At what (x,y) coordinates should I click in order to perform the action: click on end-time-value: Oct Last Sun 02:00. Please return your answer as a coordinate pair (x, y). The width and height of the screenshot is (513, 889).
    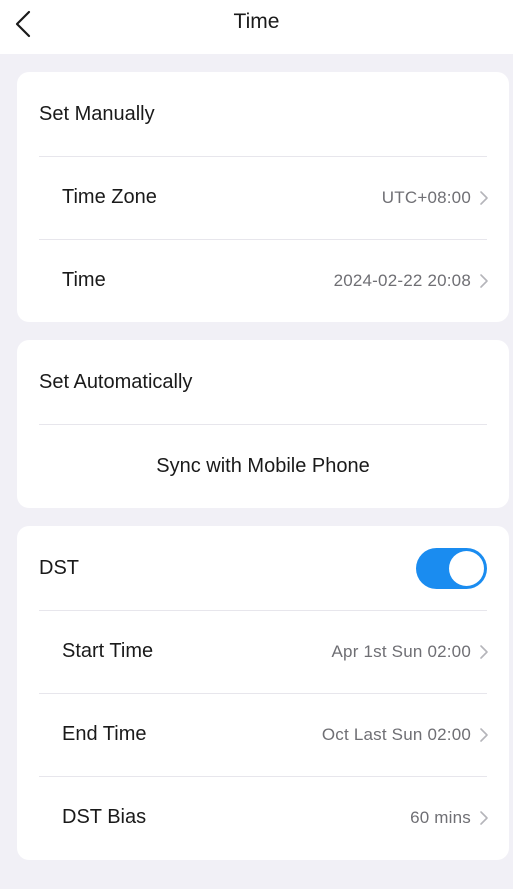
    Looking at the image, I should click on (396, 734).